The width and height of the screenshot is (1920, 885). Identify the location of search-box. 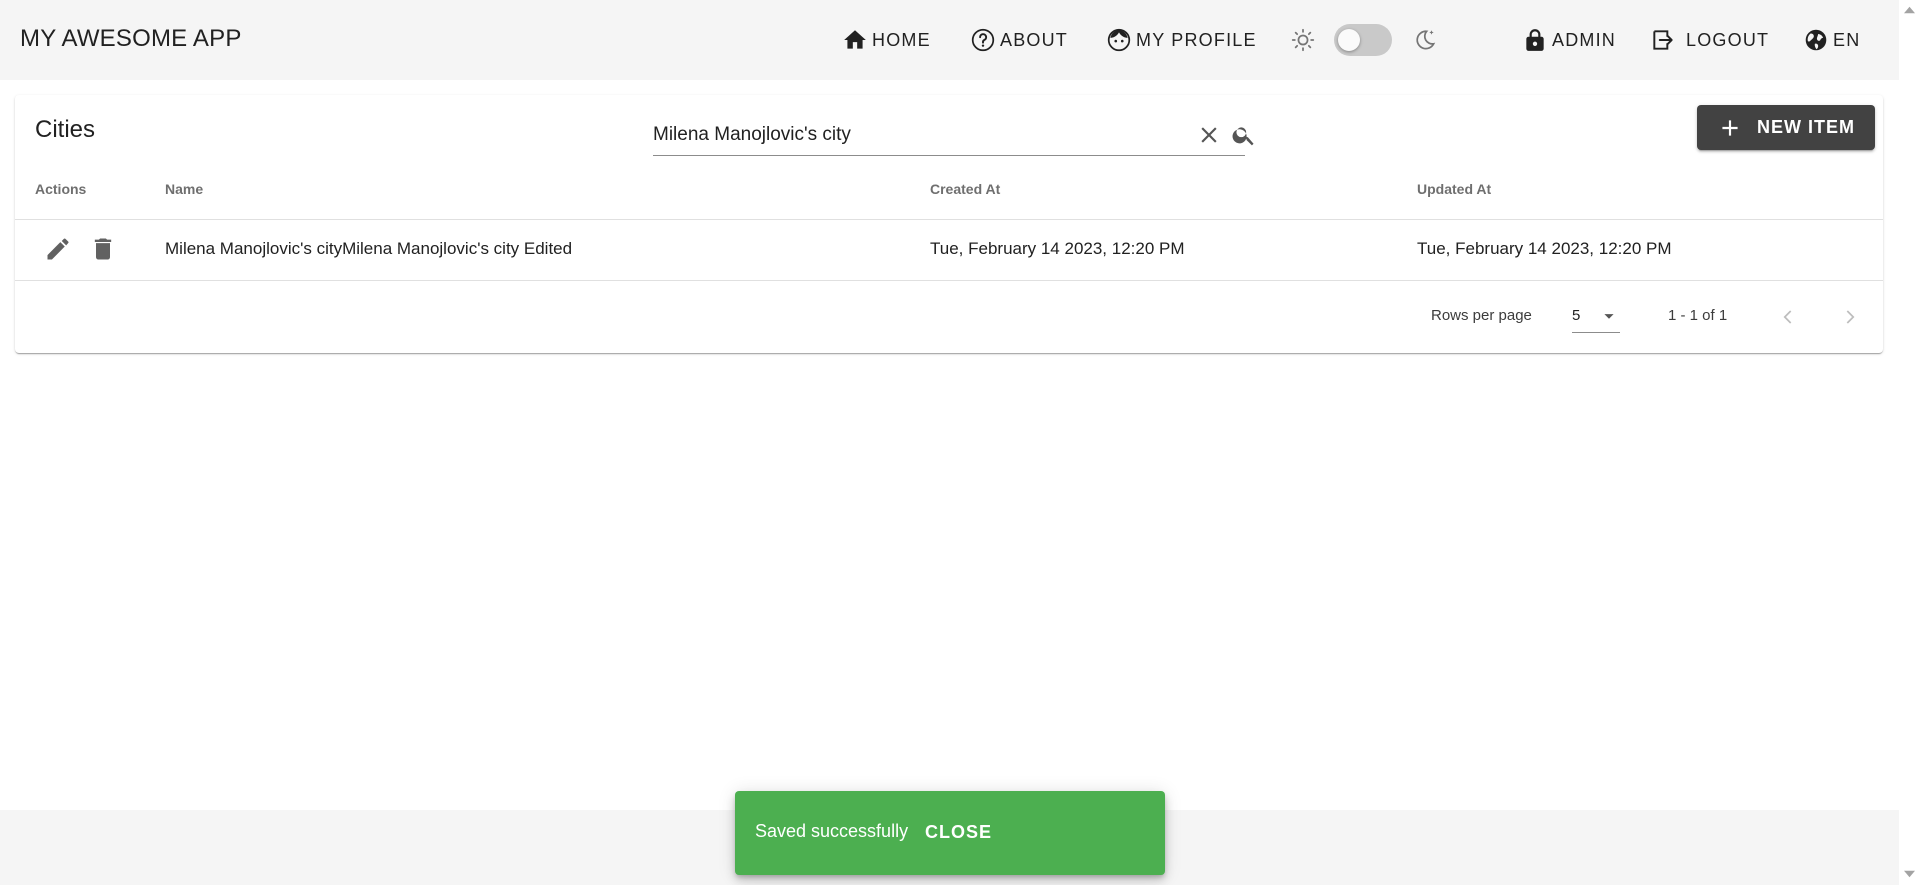
(953, 135).